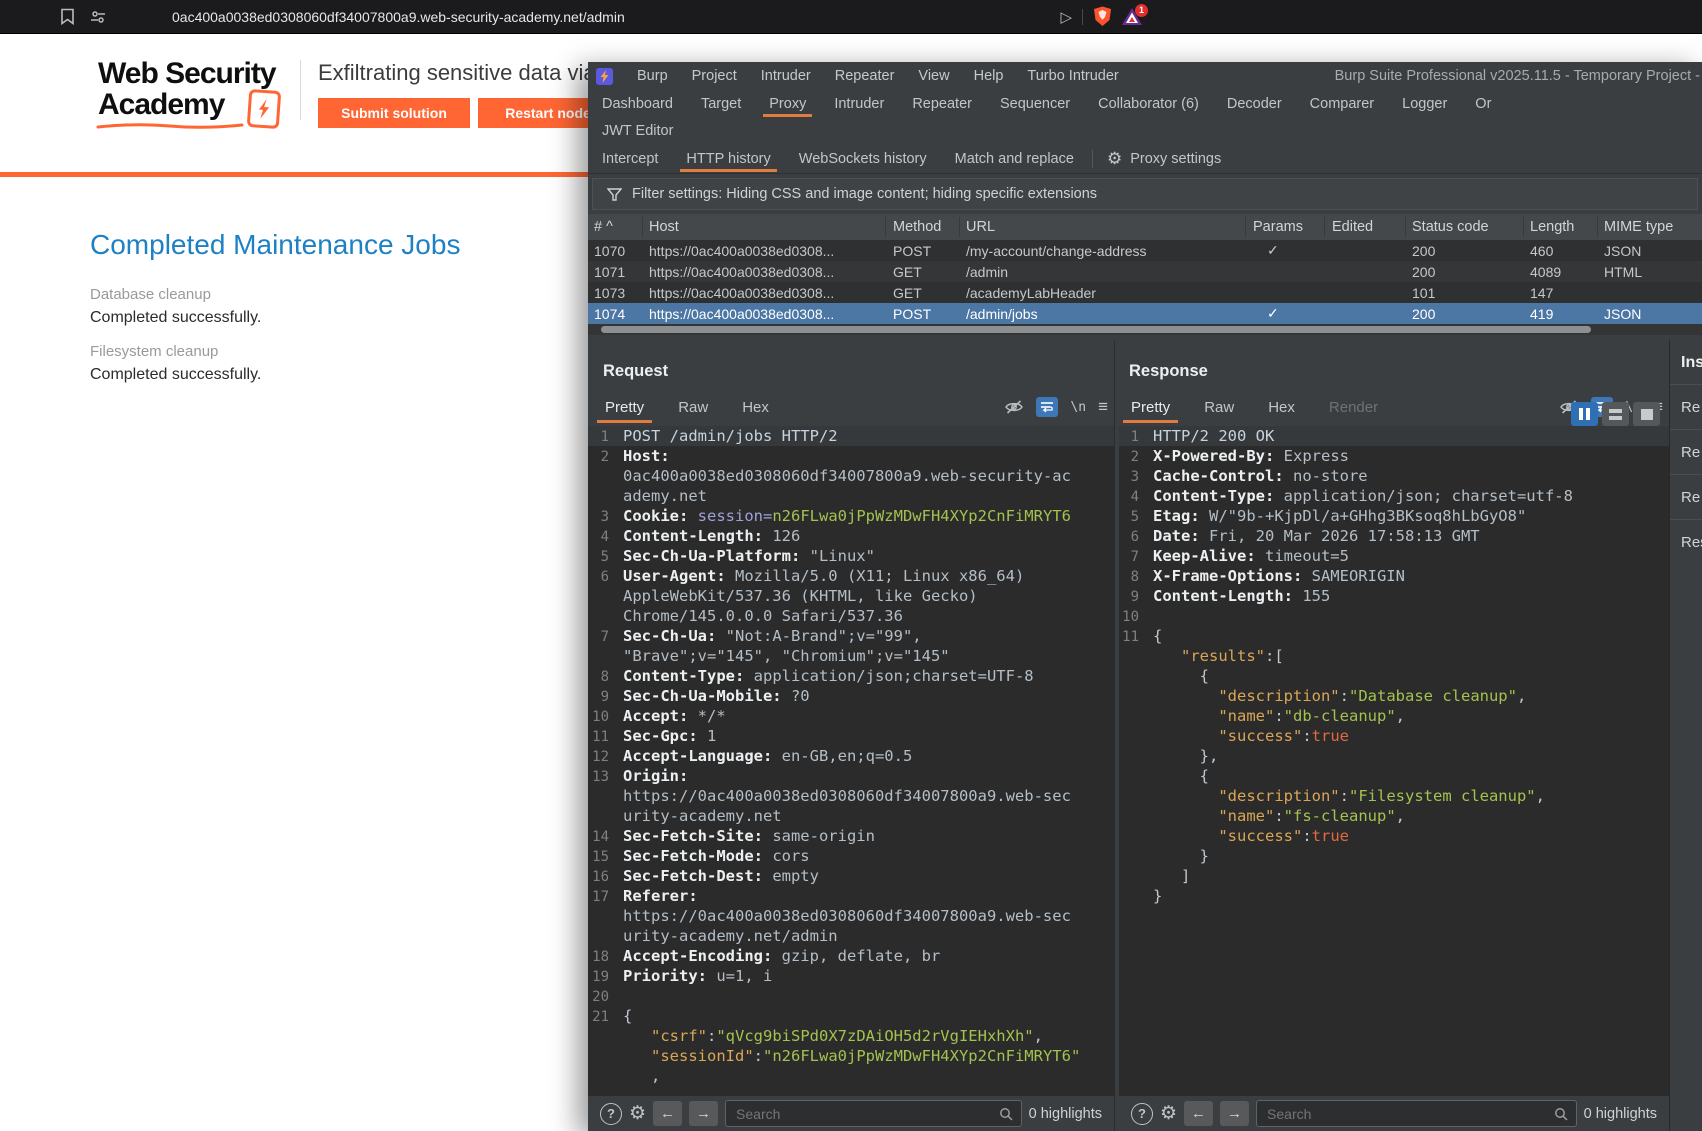 This screenshot has height=1131, width=1702. What do you see at coordinates (942, 104) in the screenshot?
I see `tab-repeater: Repeater` at bounding box center [942, 104].